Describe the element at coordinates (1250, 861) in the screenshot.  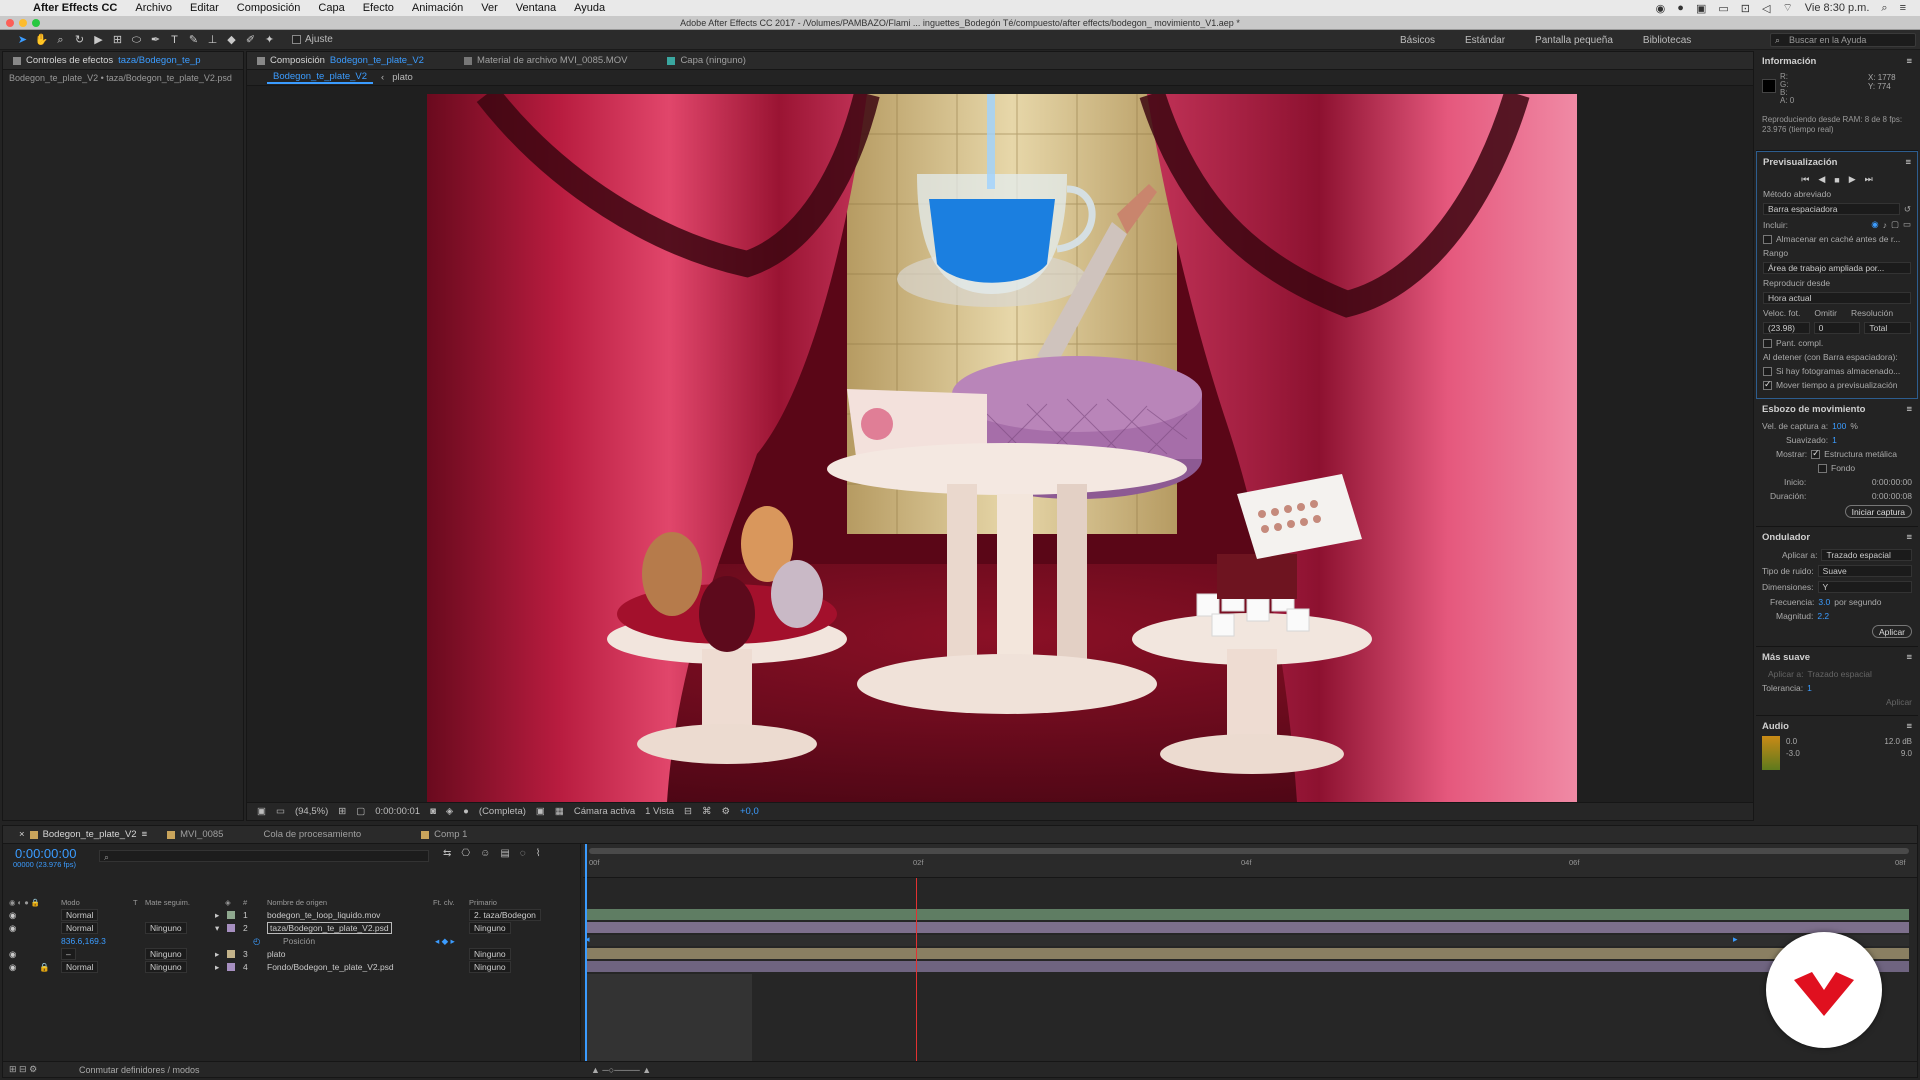
I see `time-ruler: 00f 02f 04f 06f 08f` at that location.